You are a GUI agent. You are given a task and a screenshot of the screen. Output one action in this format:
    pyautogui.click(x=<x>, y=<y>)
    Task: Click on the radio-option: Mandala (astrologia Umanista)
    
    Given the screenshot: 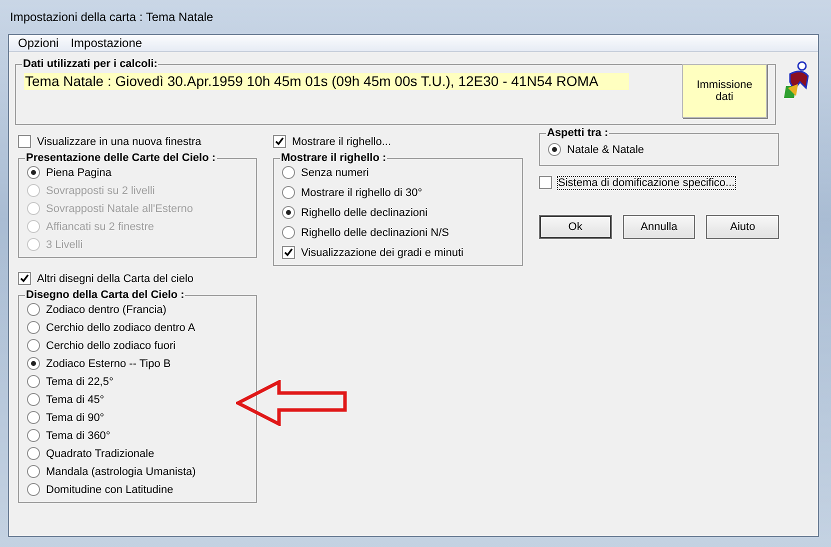 What is the action you would take?
    pyautogui.click(x=137, y=471)
    